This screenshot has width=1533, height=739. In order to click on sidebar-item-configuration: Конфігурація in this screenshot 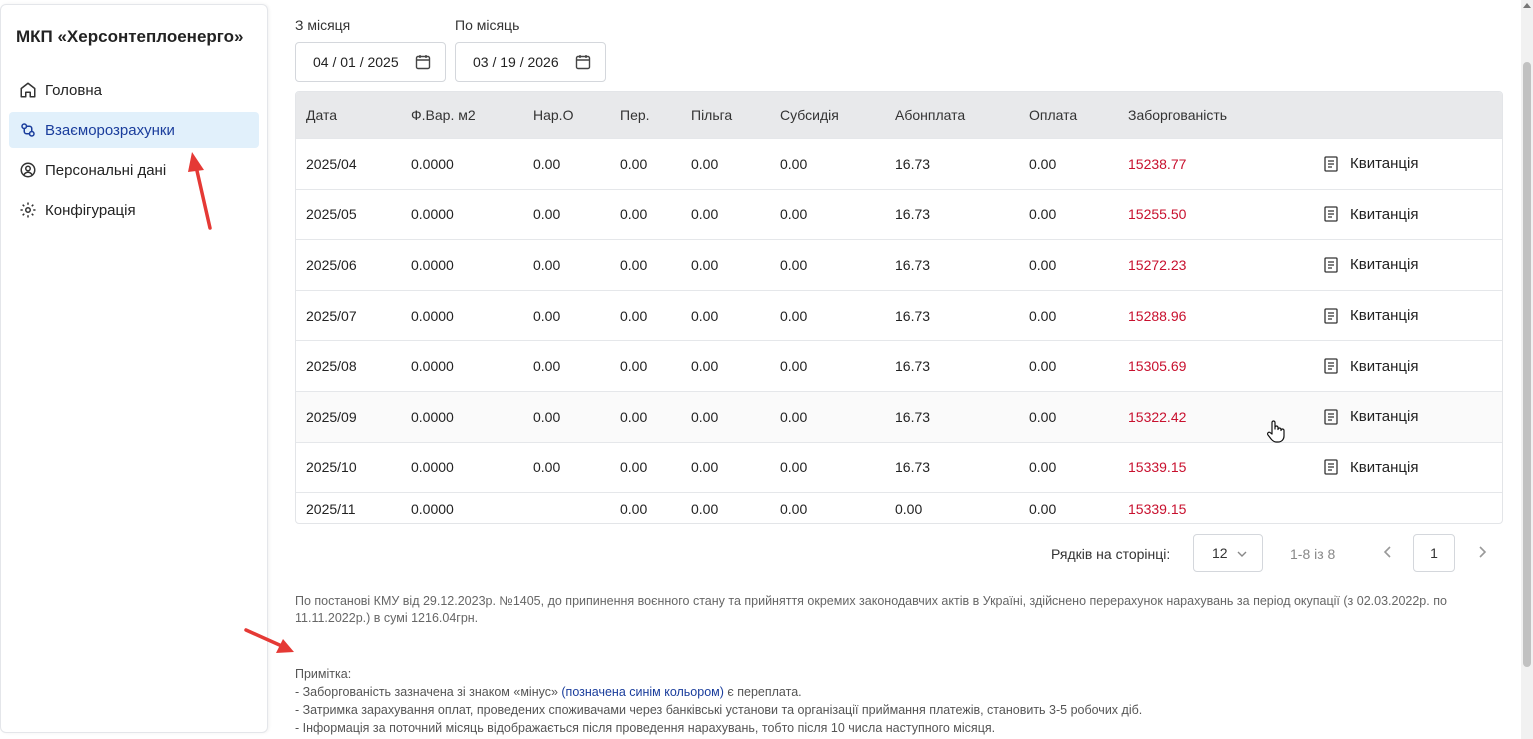, I will do `click(134, 210)`.